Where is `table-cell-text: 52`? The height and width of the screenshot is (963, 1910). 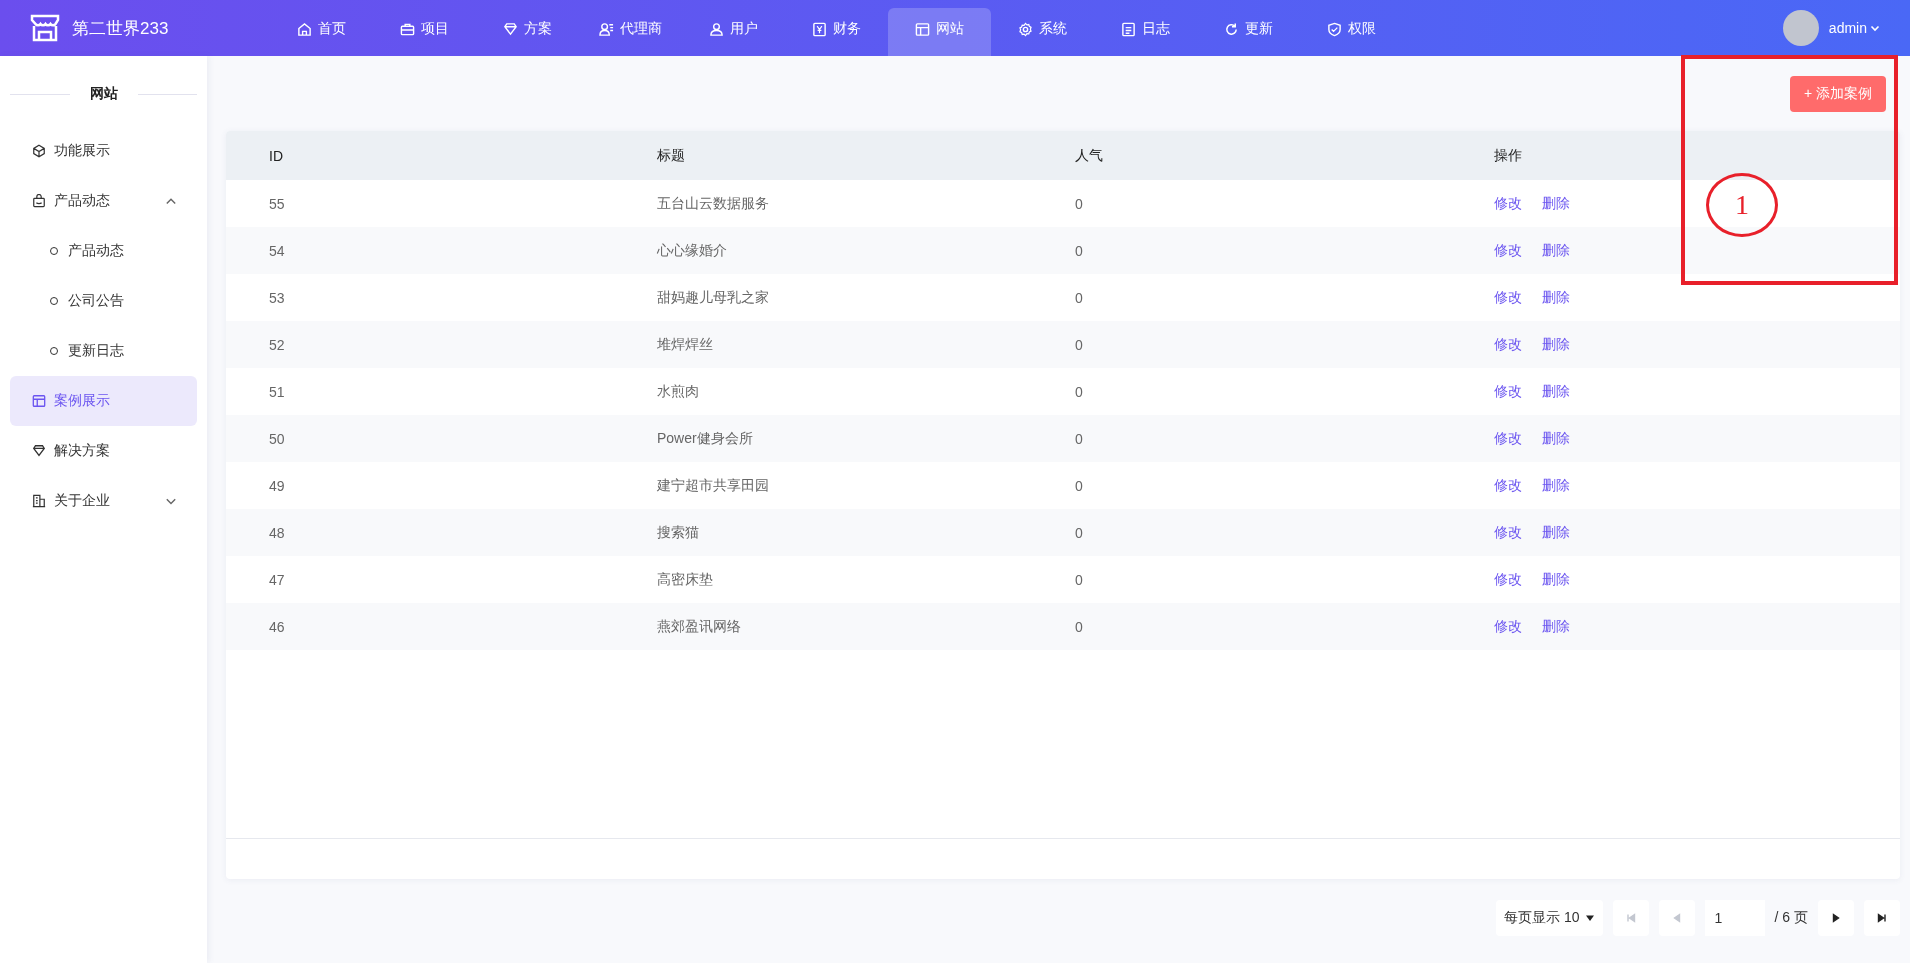
table-cell-text: 52 is located at coordinates (277, 344).